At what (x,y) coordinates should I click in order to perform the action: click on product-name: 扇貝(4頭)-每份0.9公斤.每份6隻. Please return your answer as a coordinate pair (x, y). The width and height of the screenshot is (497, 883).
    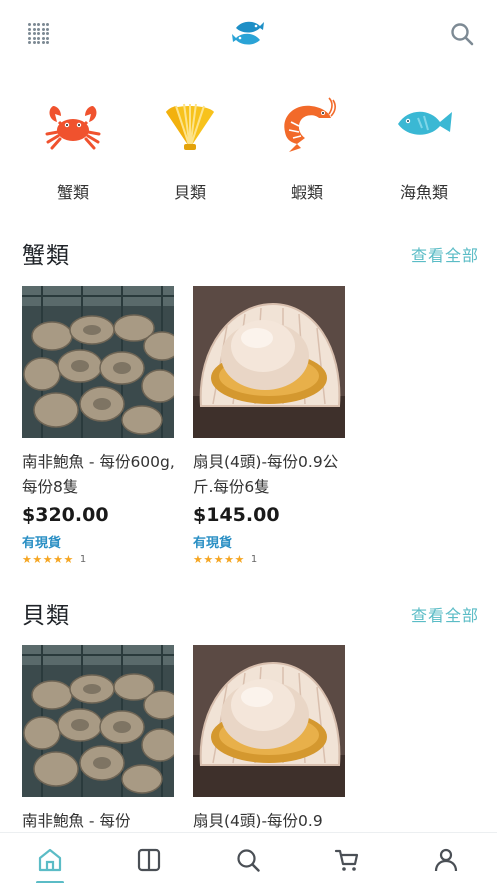
    Looking at the image, I should click on (273, 475).